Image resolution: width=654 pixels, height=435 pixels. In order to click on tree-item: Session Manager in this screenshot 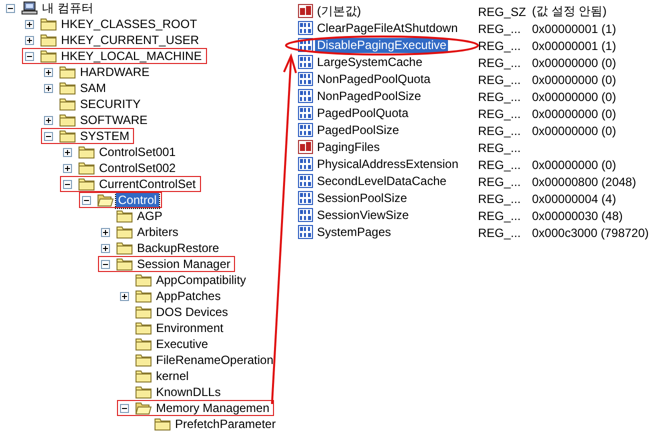, I will do `click(183, 264)`.